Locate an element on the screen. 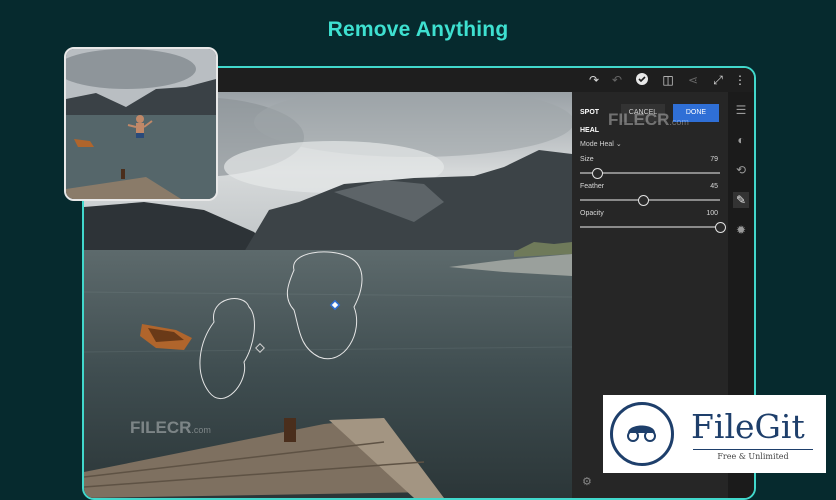 Image resolution: width=836 pixels, height=500 pixels. feather-label: Feather is located at coordinates (592, 186).